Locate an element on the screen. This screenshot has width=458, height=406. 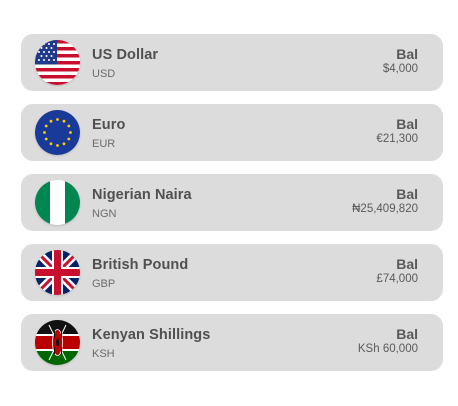
currency-code: NGN is located at coordinates (104, 214).